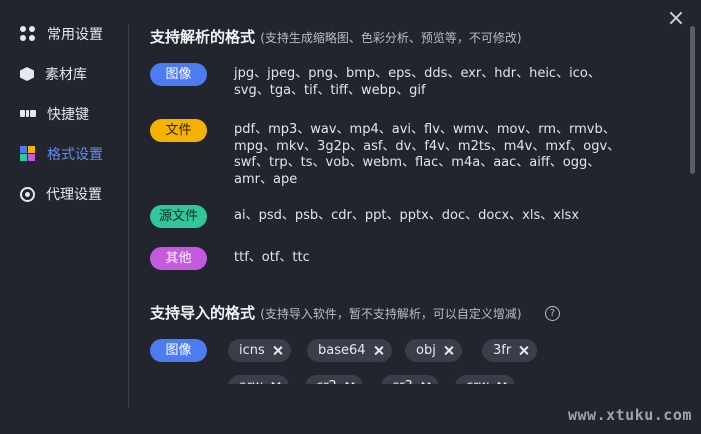 This screenshot has height=434, width=701. I want to click on parse-title-note: (支持生成缩略图、色彩分析、预览等，不可修改), so click(391, 38).